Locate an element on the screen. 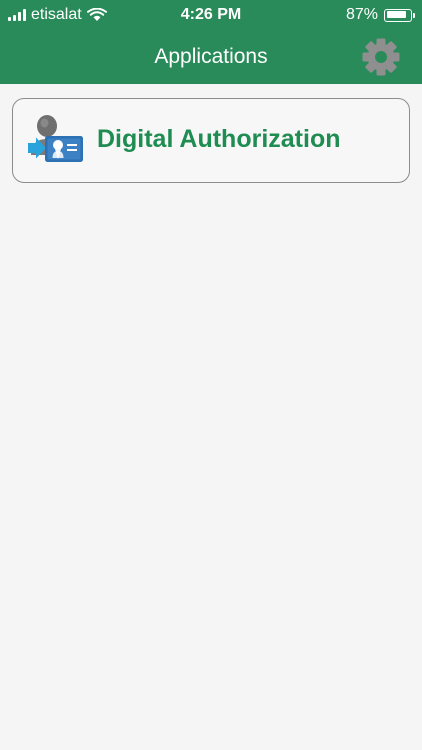 Image resolution: width=422 pixels, height=750 pixels. app-header: etisalat 4:26 PM 87% Applications is located at coordinates (211, 42).